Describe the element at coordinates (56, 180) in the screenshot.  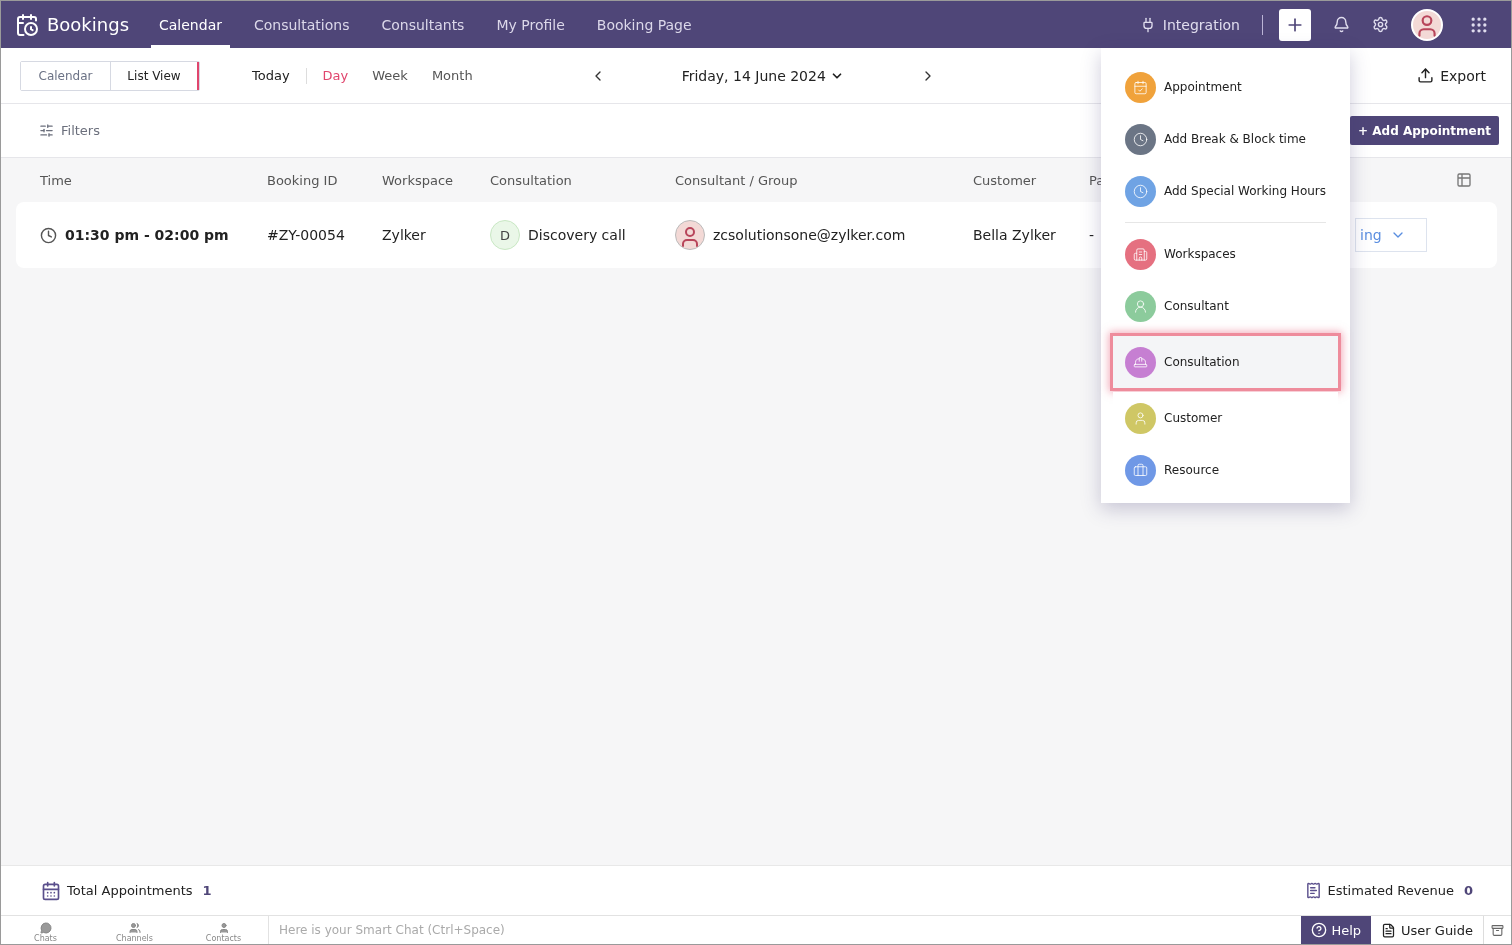
I see `column-header: Time` at that location.